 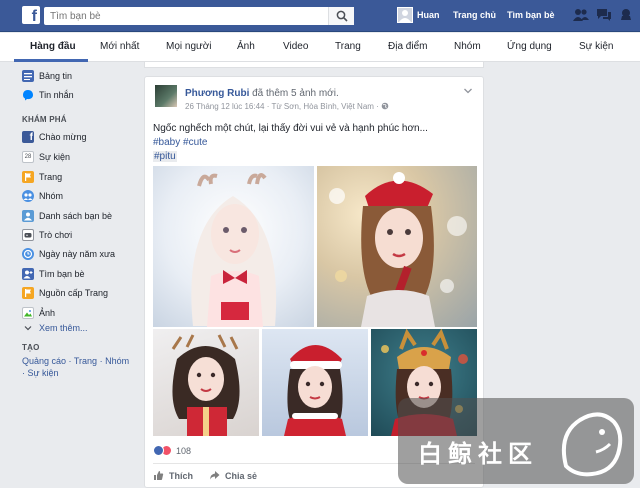 I want to click on tab-photos: Ảnh, so click(x=246, y=46).